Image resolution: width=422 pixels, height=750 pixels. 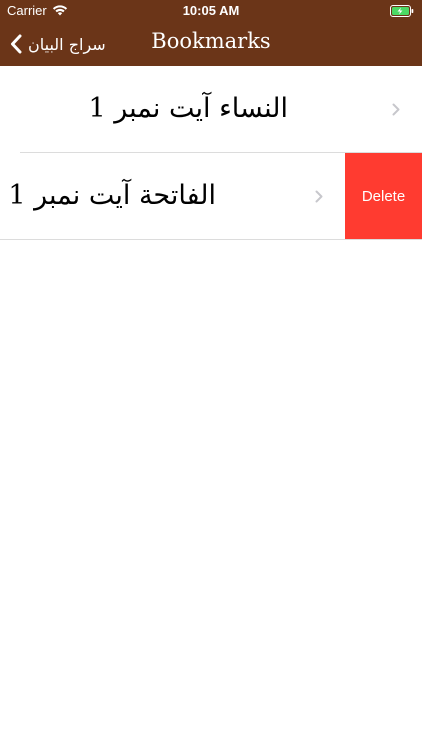 What do you see at coordinates (211, 44) in the screenshot?
I see `navigation-bar: سراج البیان Bookmarks` at bounding box center [211, 44].